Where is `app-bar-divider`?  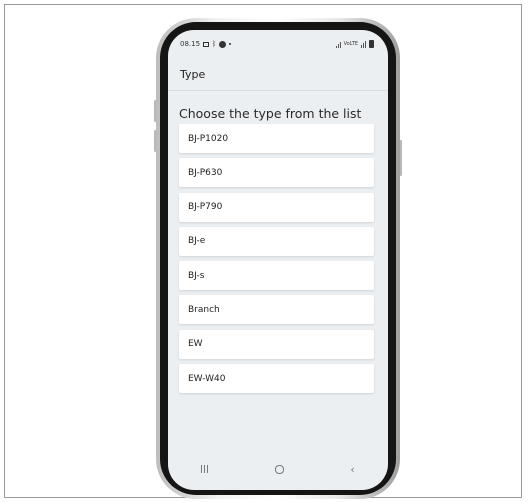 app-bar-divider is located at coordinates (278, 90).